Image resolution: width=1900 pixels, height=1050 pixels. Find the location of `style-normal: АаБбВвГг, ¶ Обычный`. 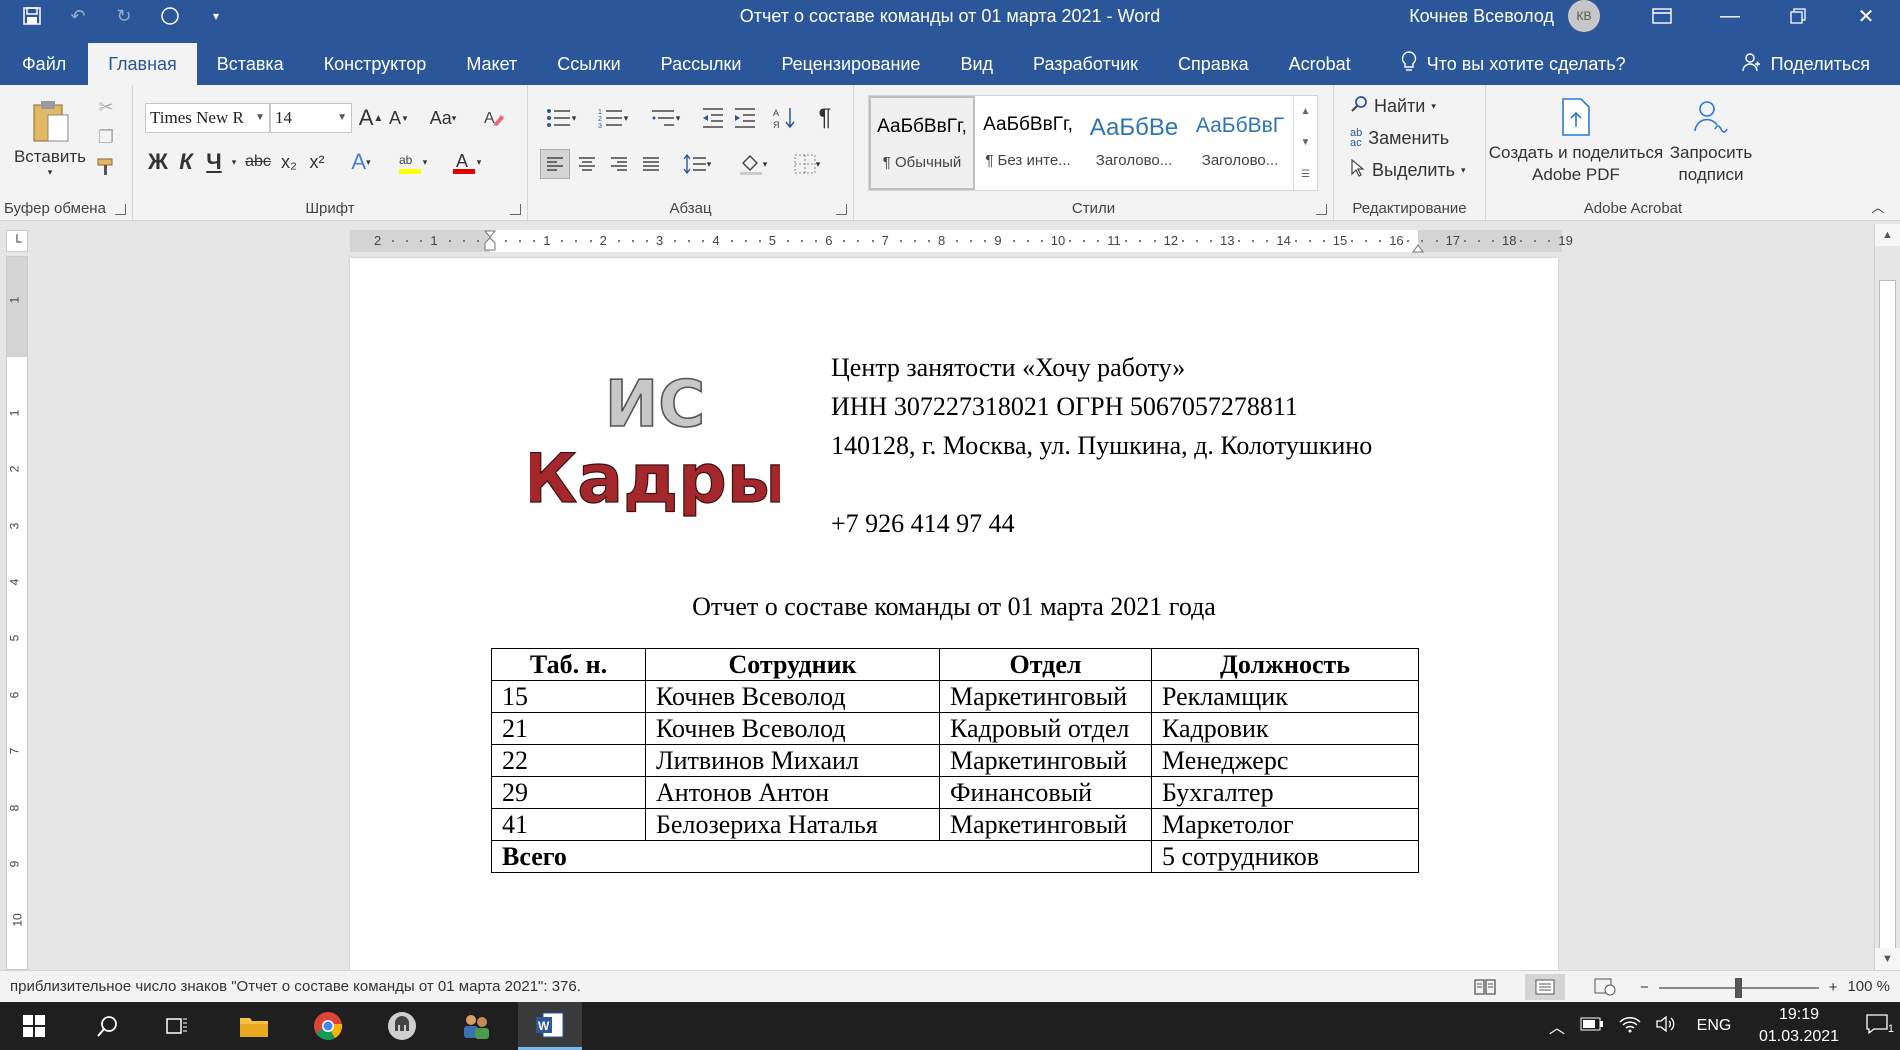

style-normal: АаБбВвГг, ¶ Обычный is located at coordinates (922, 143).